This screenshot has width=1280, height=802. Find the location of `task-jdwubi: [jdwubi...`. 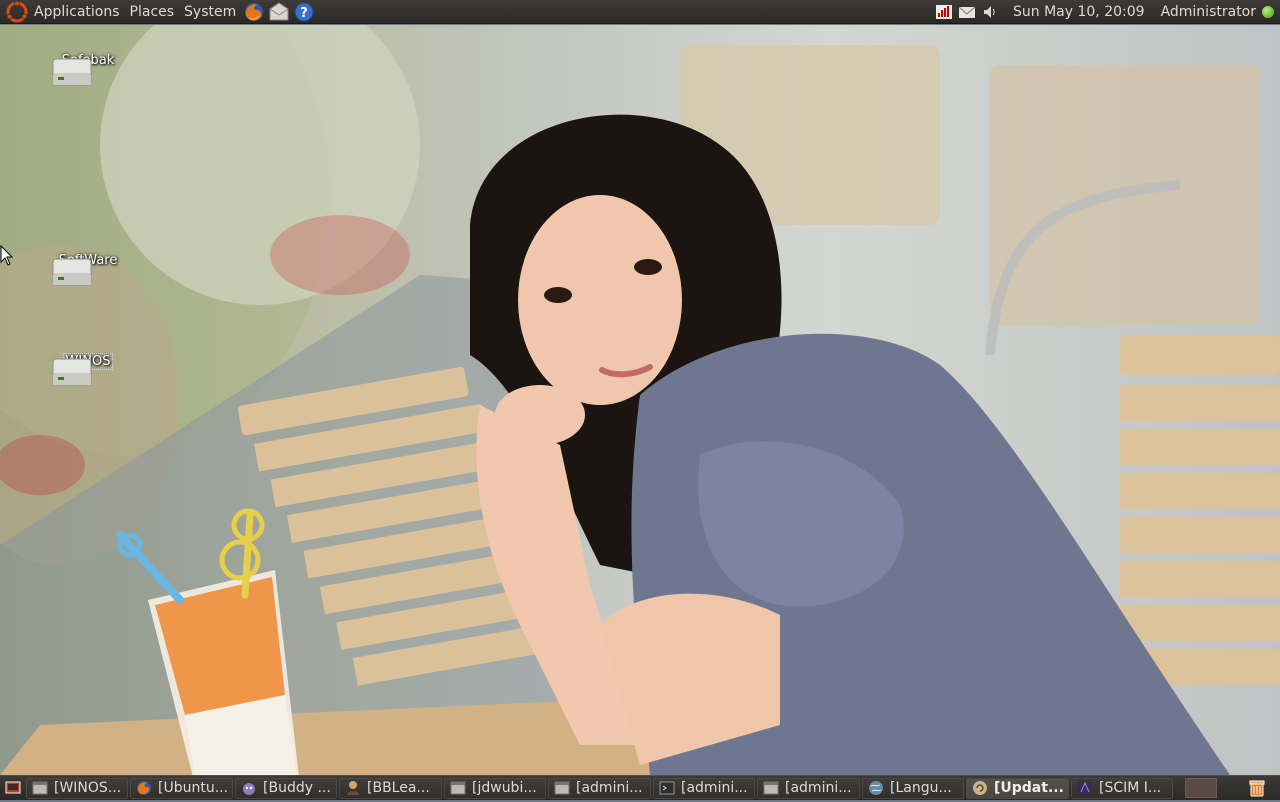

task-jdwubi: [jdwubi... is located at coordinates (495, 788).